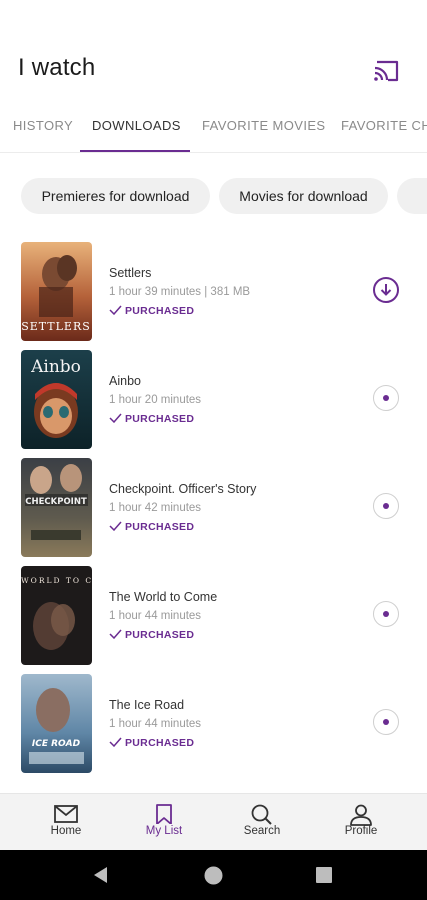 Image resolution: width=427 pixels, height=900 pixels. Describe the element at coordinates (303, 196) in the screenshot. I see `chip-movies-for-download: Movies for download` at that location.